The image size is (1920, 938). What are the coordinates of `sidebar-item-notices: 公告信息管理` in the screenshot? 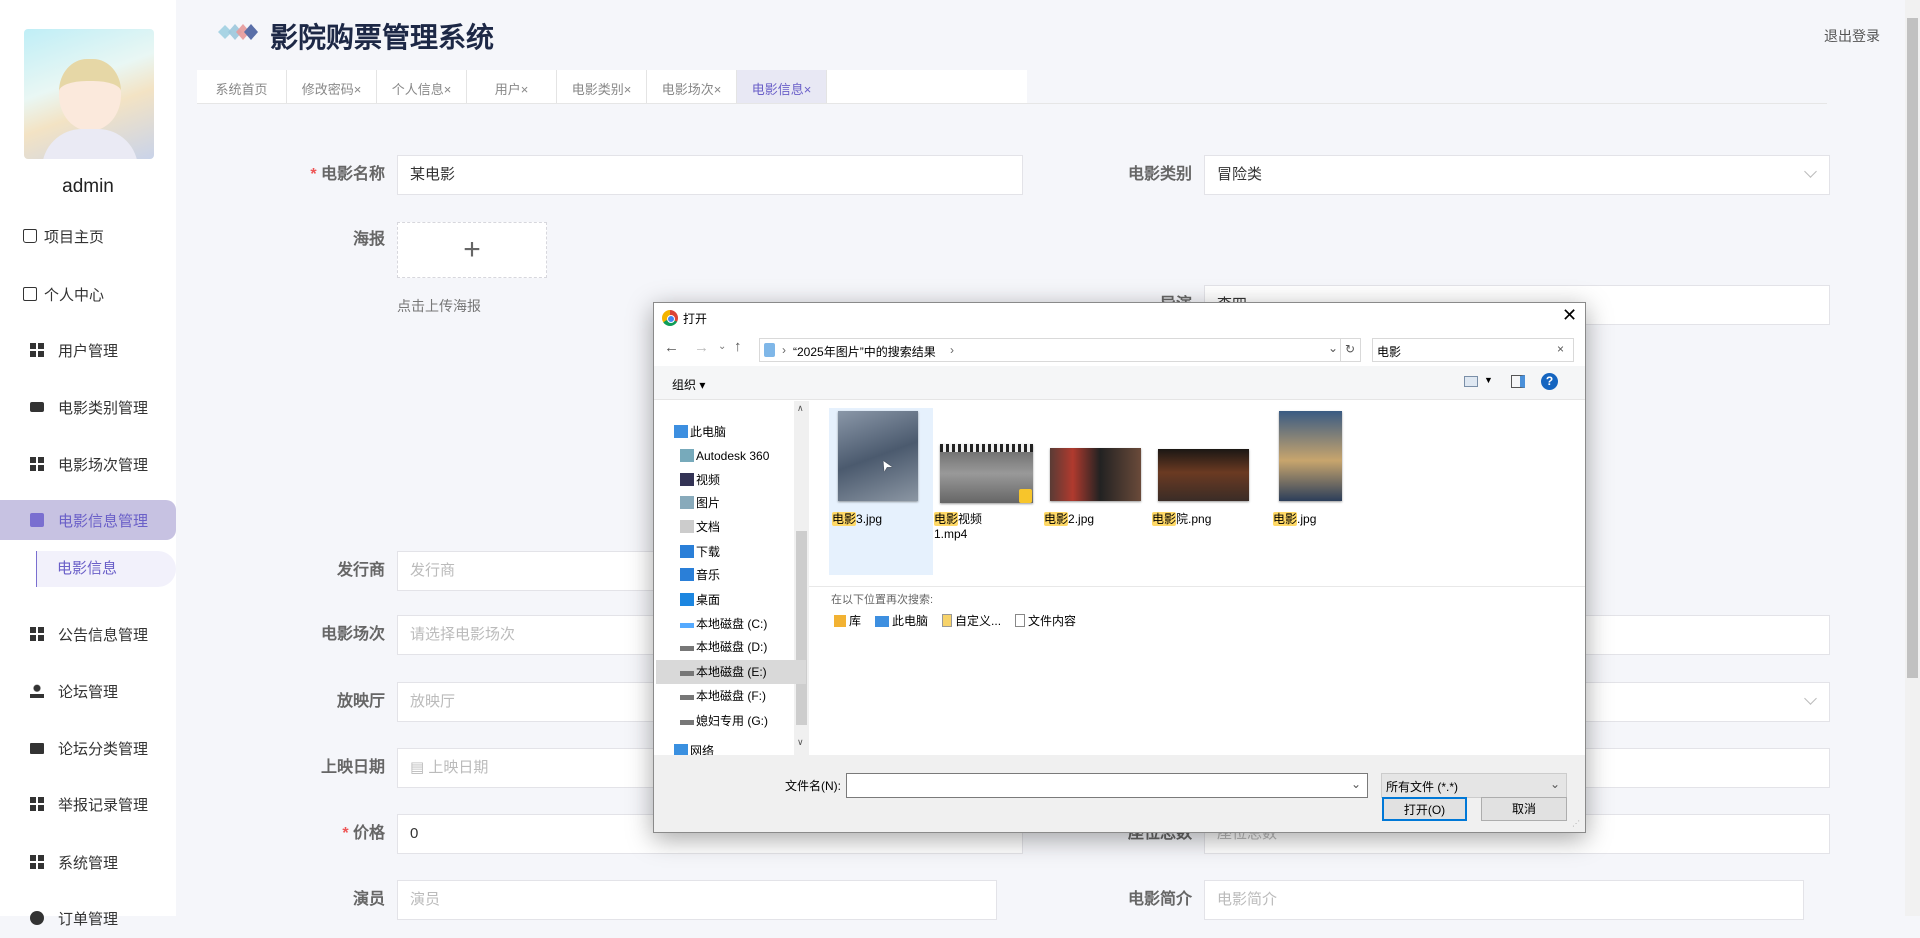 It's located at (88, 634).